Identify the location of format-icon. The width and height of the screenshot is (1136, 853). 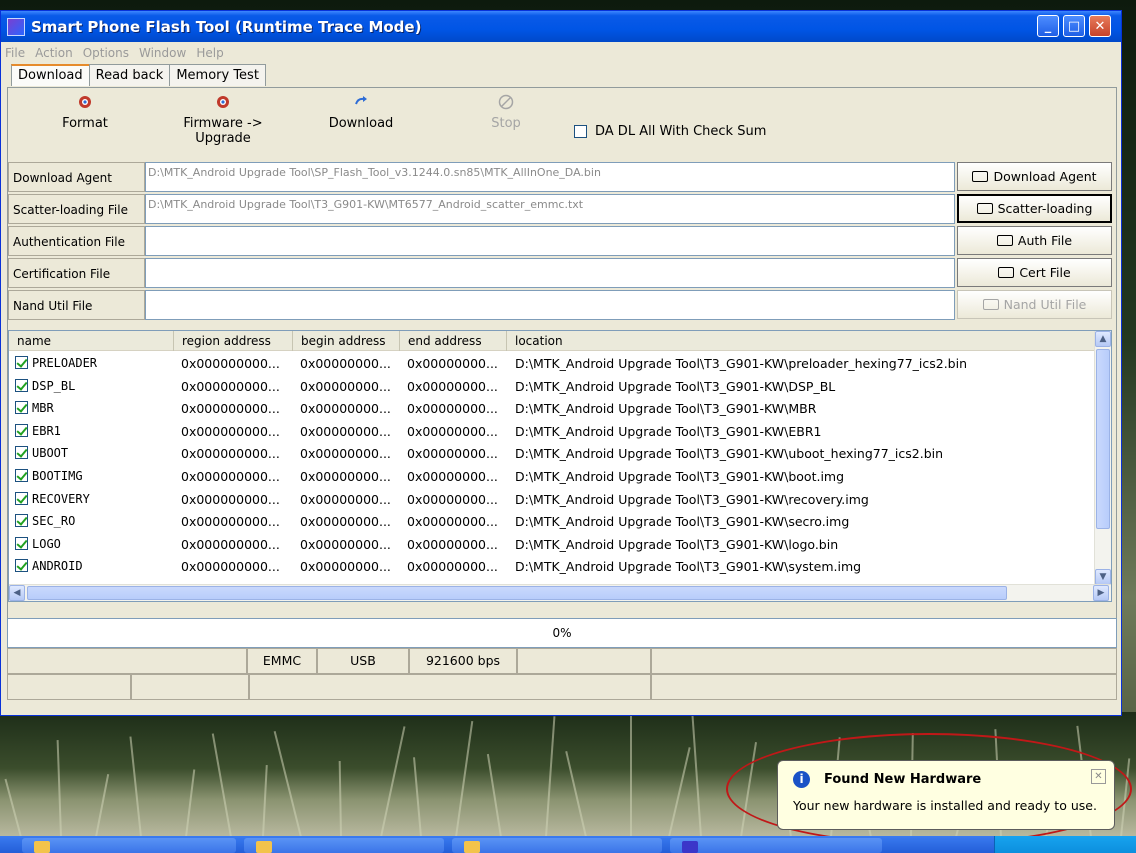
(85, 102).